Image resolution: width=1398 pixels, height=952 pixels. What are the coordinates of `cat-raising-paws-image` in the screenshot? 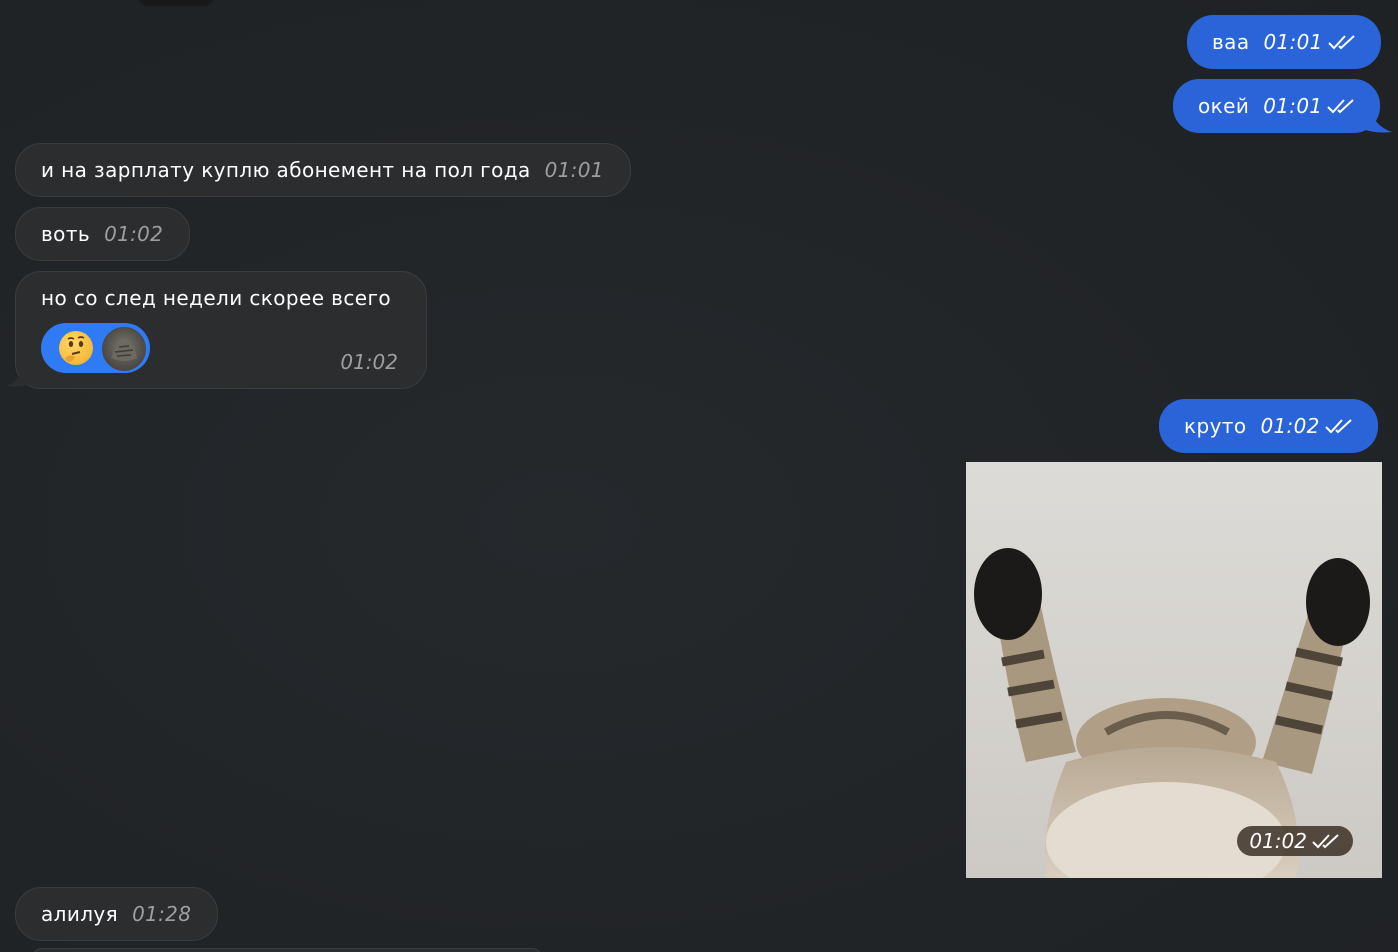 It's located at (1174, 670).